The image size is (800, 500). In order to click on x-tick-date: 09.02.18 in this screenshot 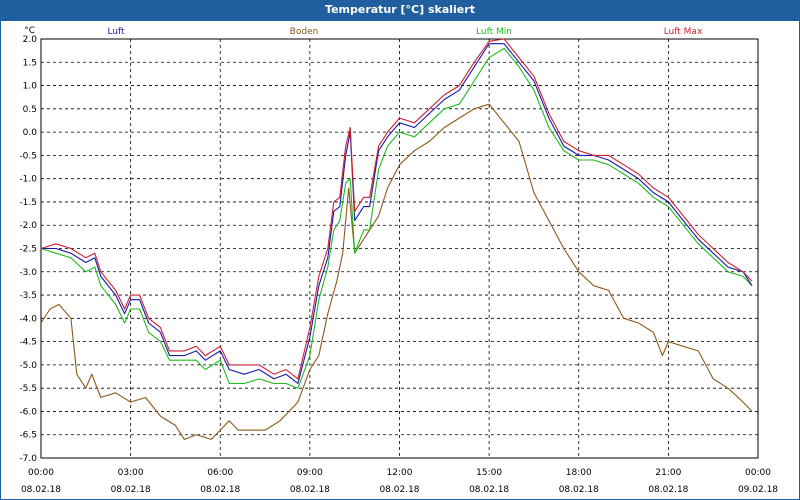, I will do `click(758, 490)`.